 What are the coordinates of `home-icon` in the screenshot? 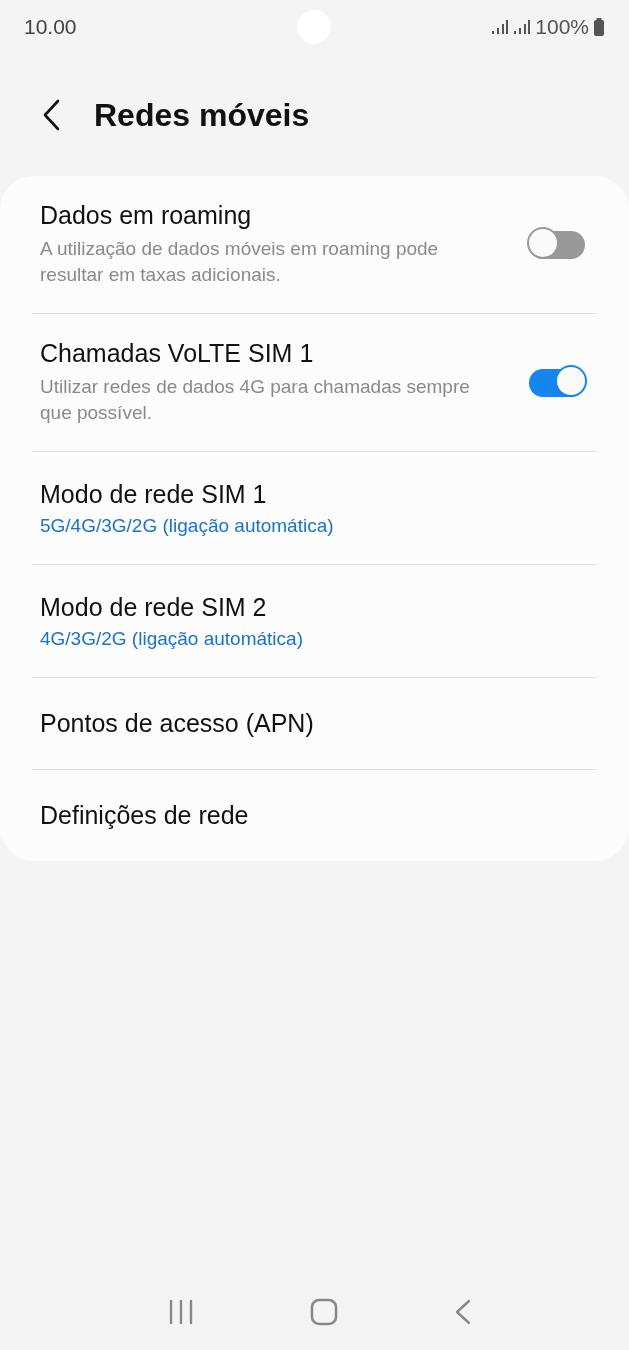 It's located at (324, 1312).